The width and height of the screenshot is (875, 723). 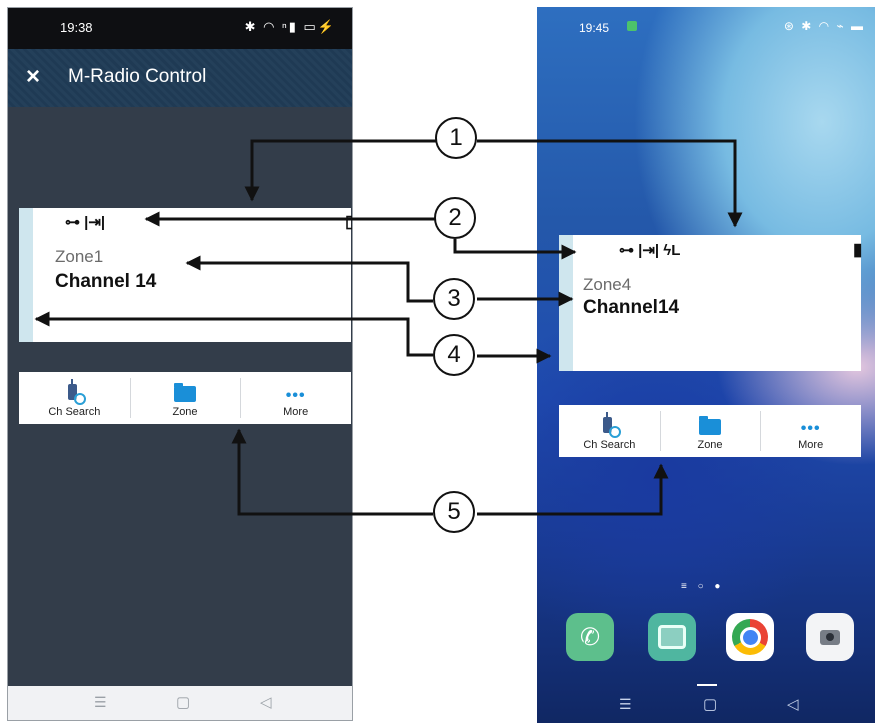 What do you see at coordinates (454, 299) in the screenshot?
I see `callout-3: 3` at bounding box center [454, 299].